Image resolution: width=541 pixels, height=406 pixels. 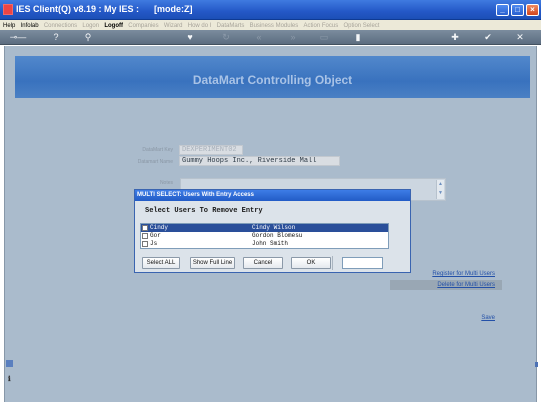 I want to click on list-item: Gor Gordon Blomesu, so click(x=264, y=236).